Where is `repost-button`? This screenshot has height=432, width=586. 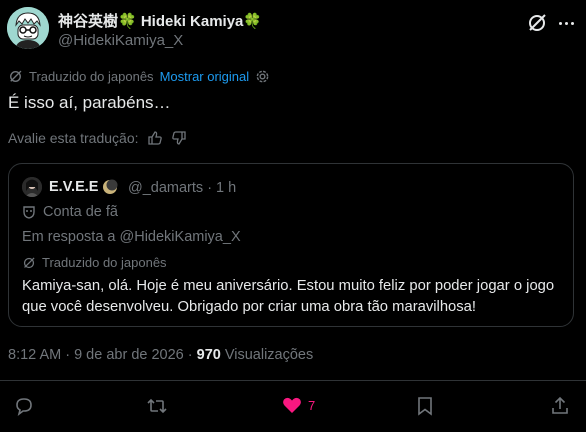 repost-button is located at coordinates (157, 406).